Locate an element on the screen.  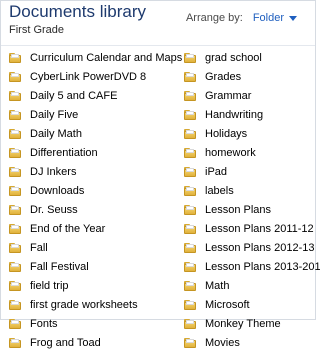
folder-label: Grammar is located at coordinates (228, 95).